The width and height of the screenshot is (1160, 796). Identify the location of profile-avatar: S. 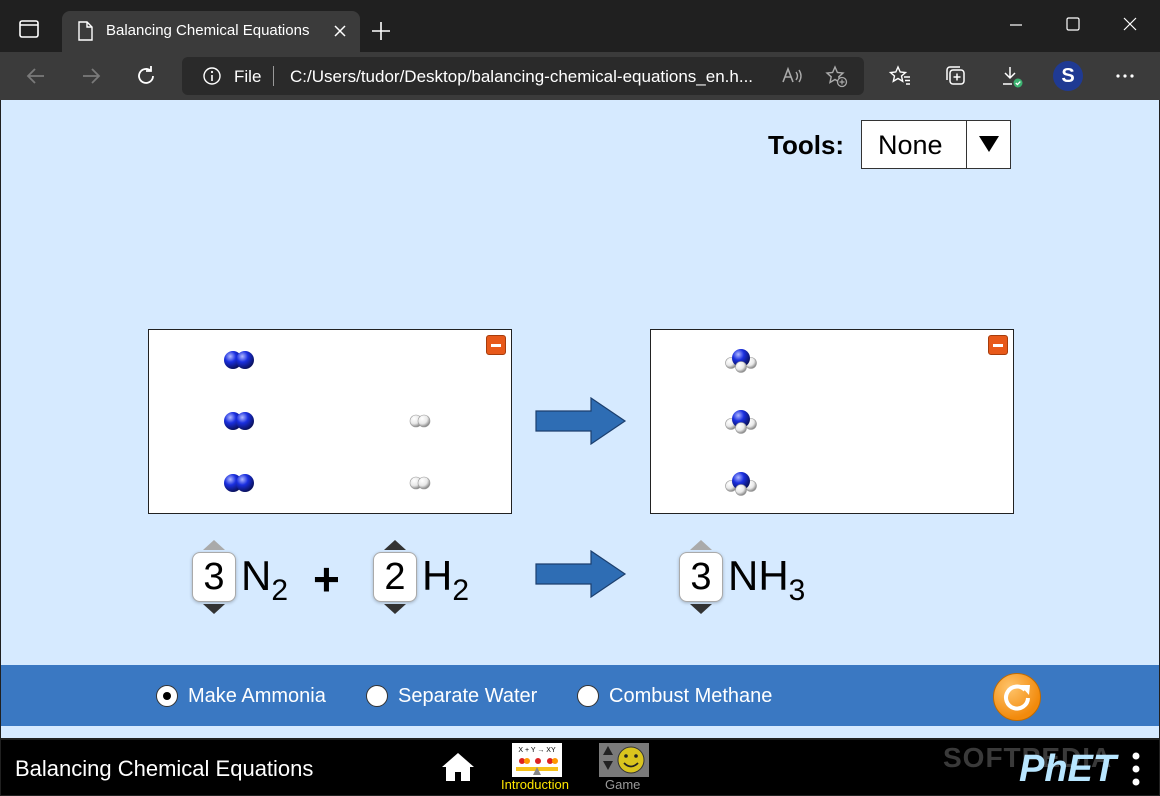
(1068, 76).